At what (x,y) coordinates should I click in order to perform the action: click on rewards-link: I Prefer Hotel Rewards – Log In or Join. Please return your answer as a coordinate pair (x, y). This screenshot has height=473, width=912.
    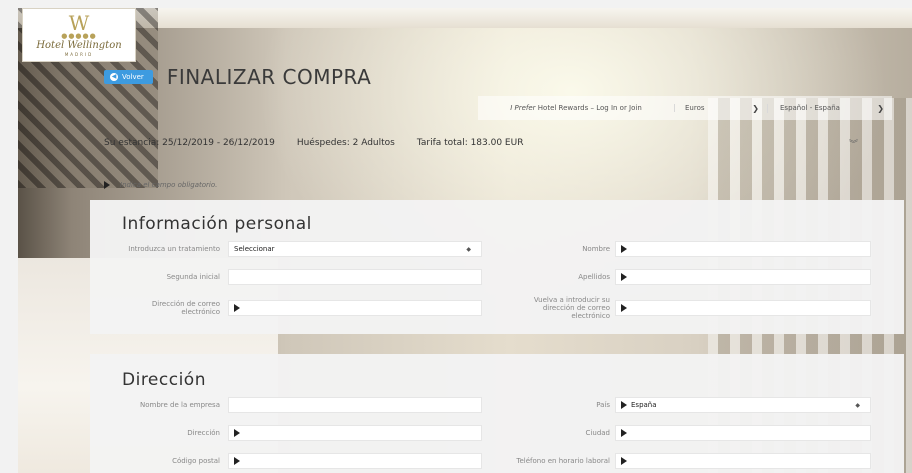
    Looking at the image, I should click on (576, 108).